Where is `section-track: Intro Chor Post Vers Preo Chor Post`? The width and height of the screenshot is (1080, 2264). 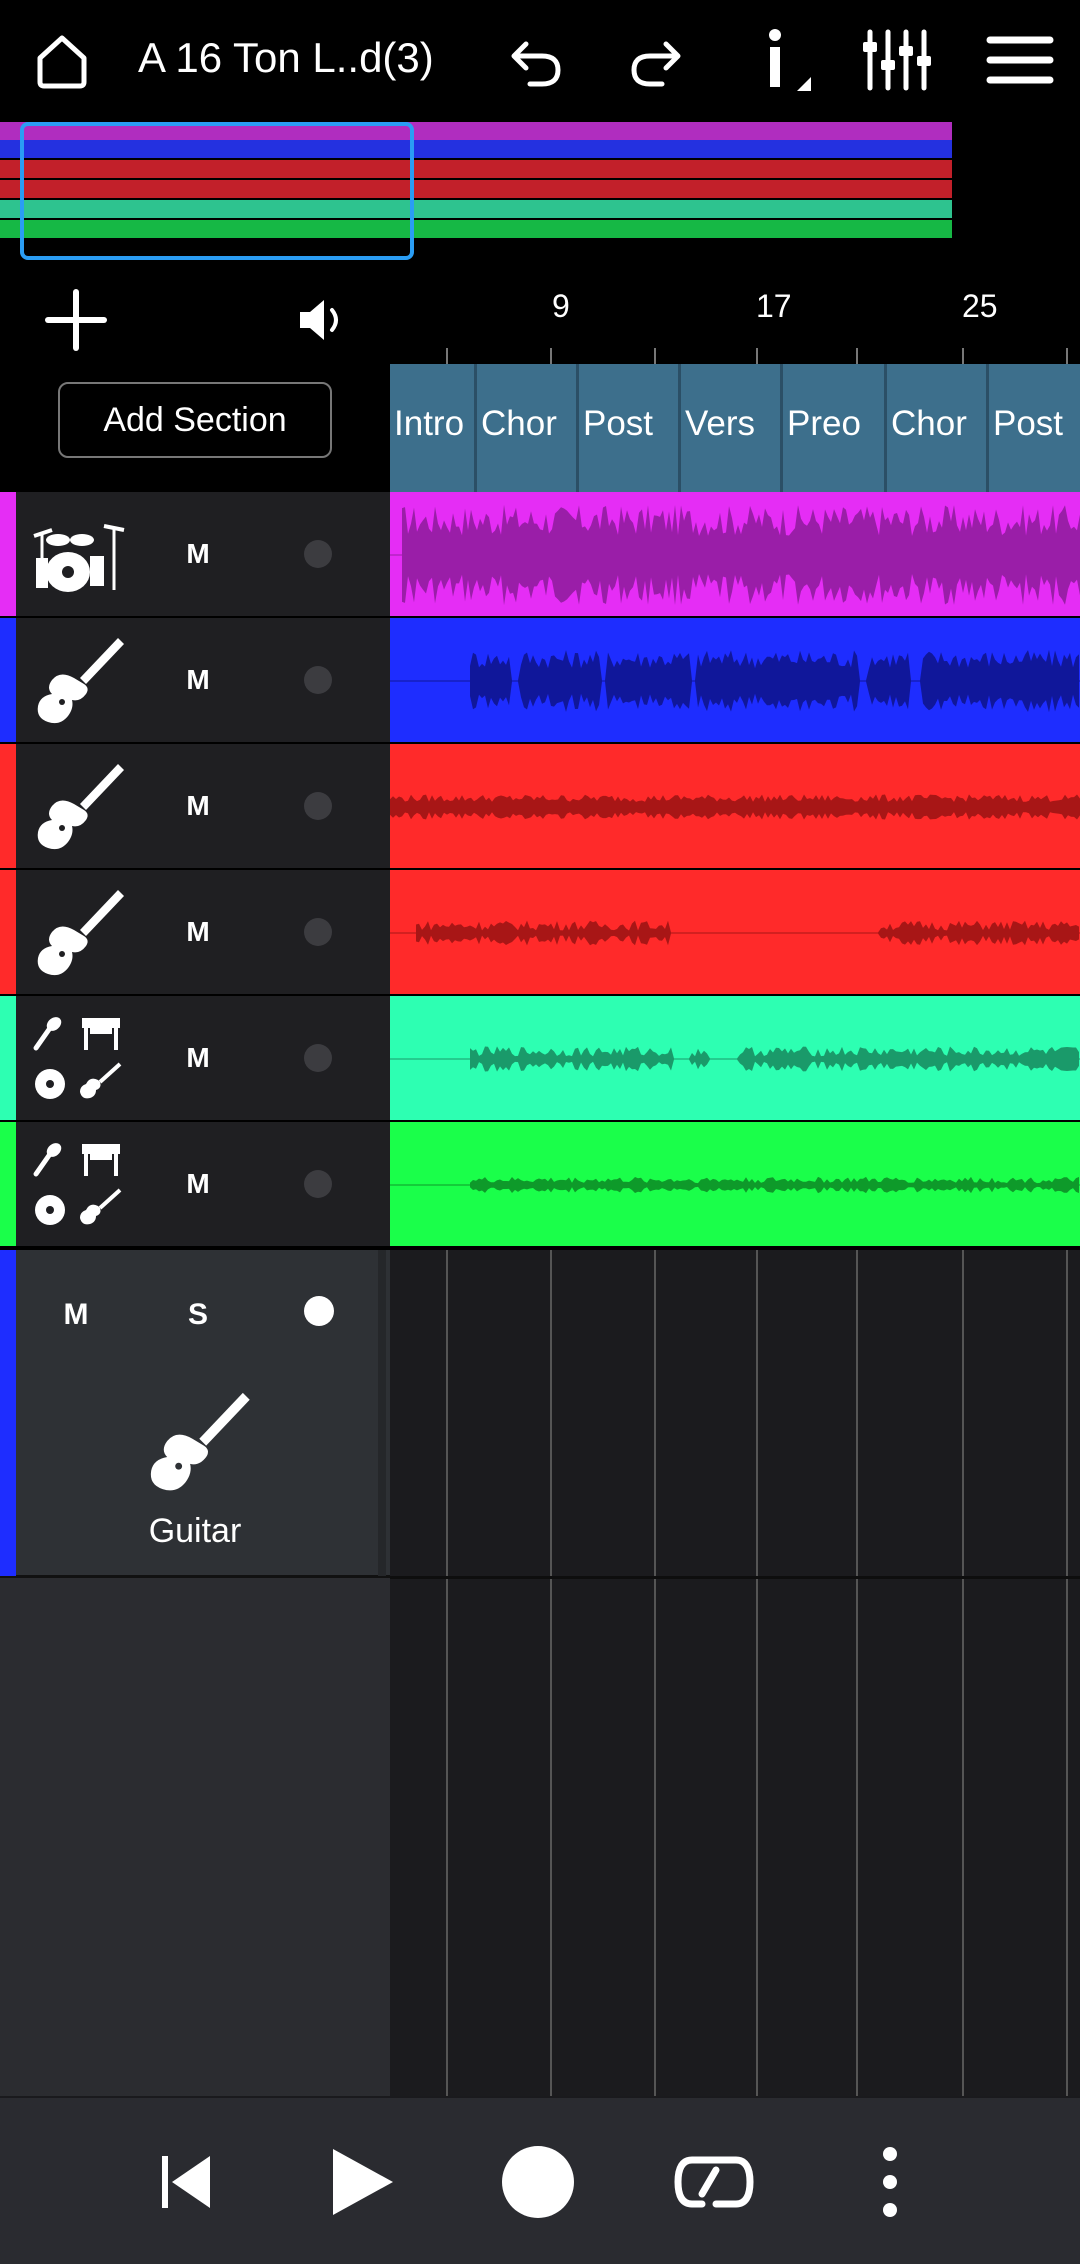 section-track: Intro Chor Post Vers Preo Chor Post is located at coordinates (735, 428).